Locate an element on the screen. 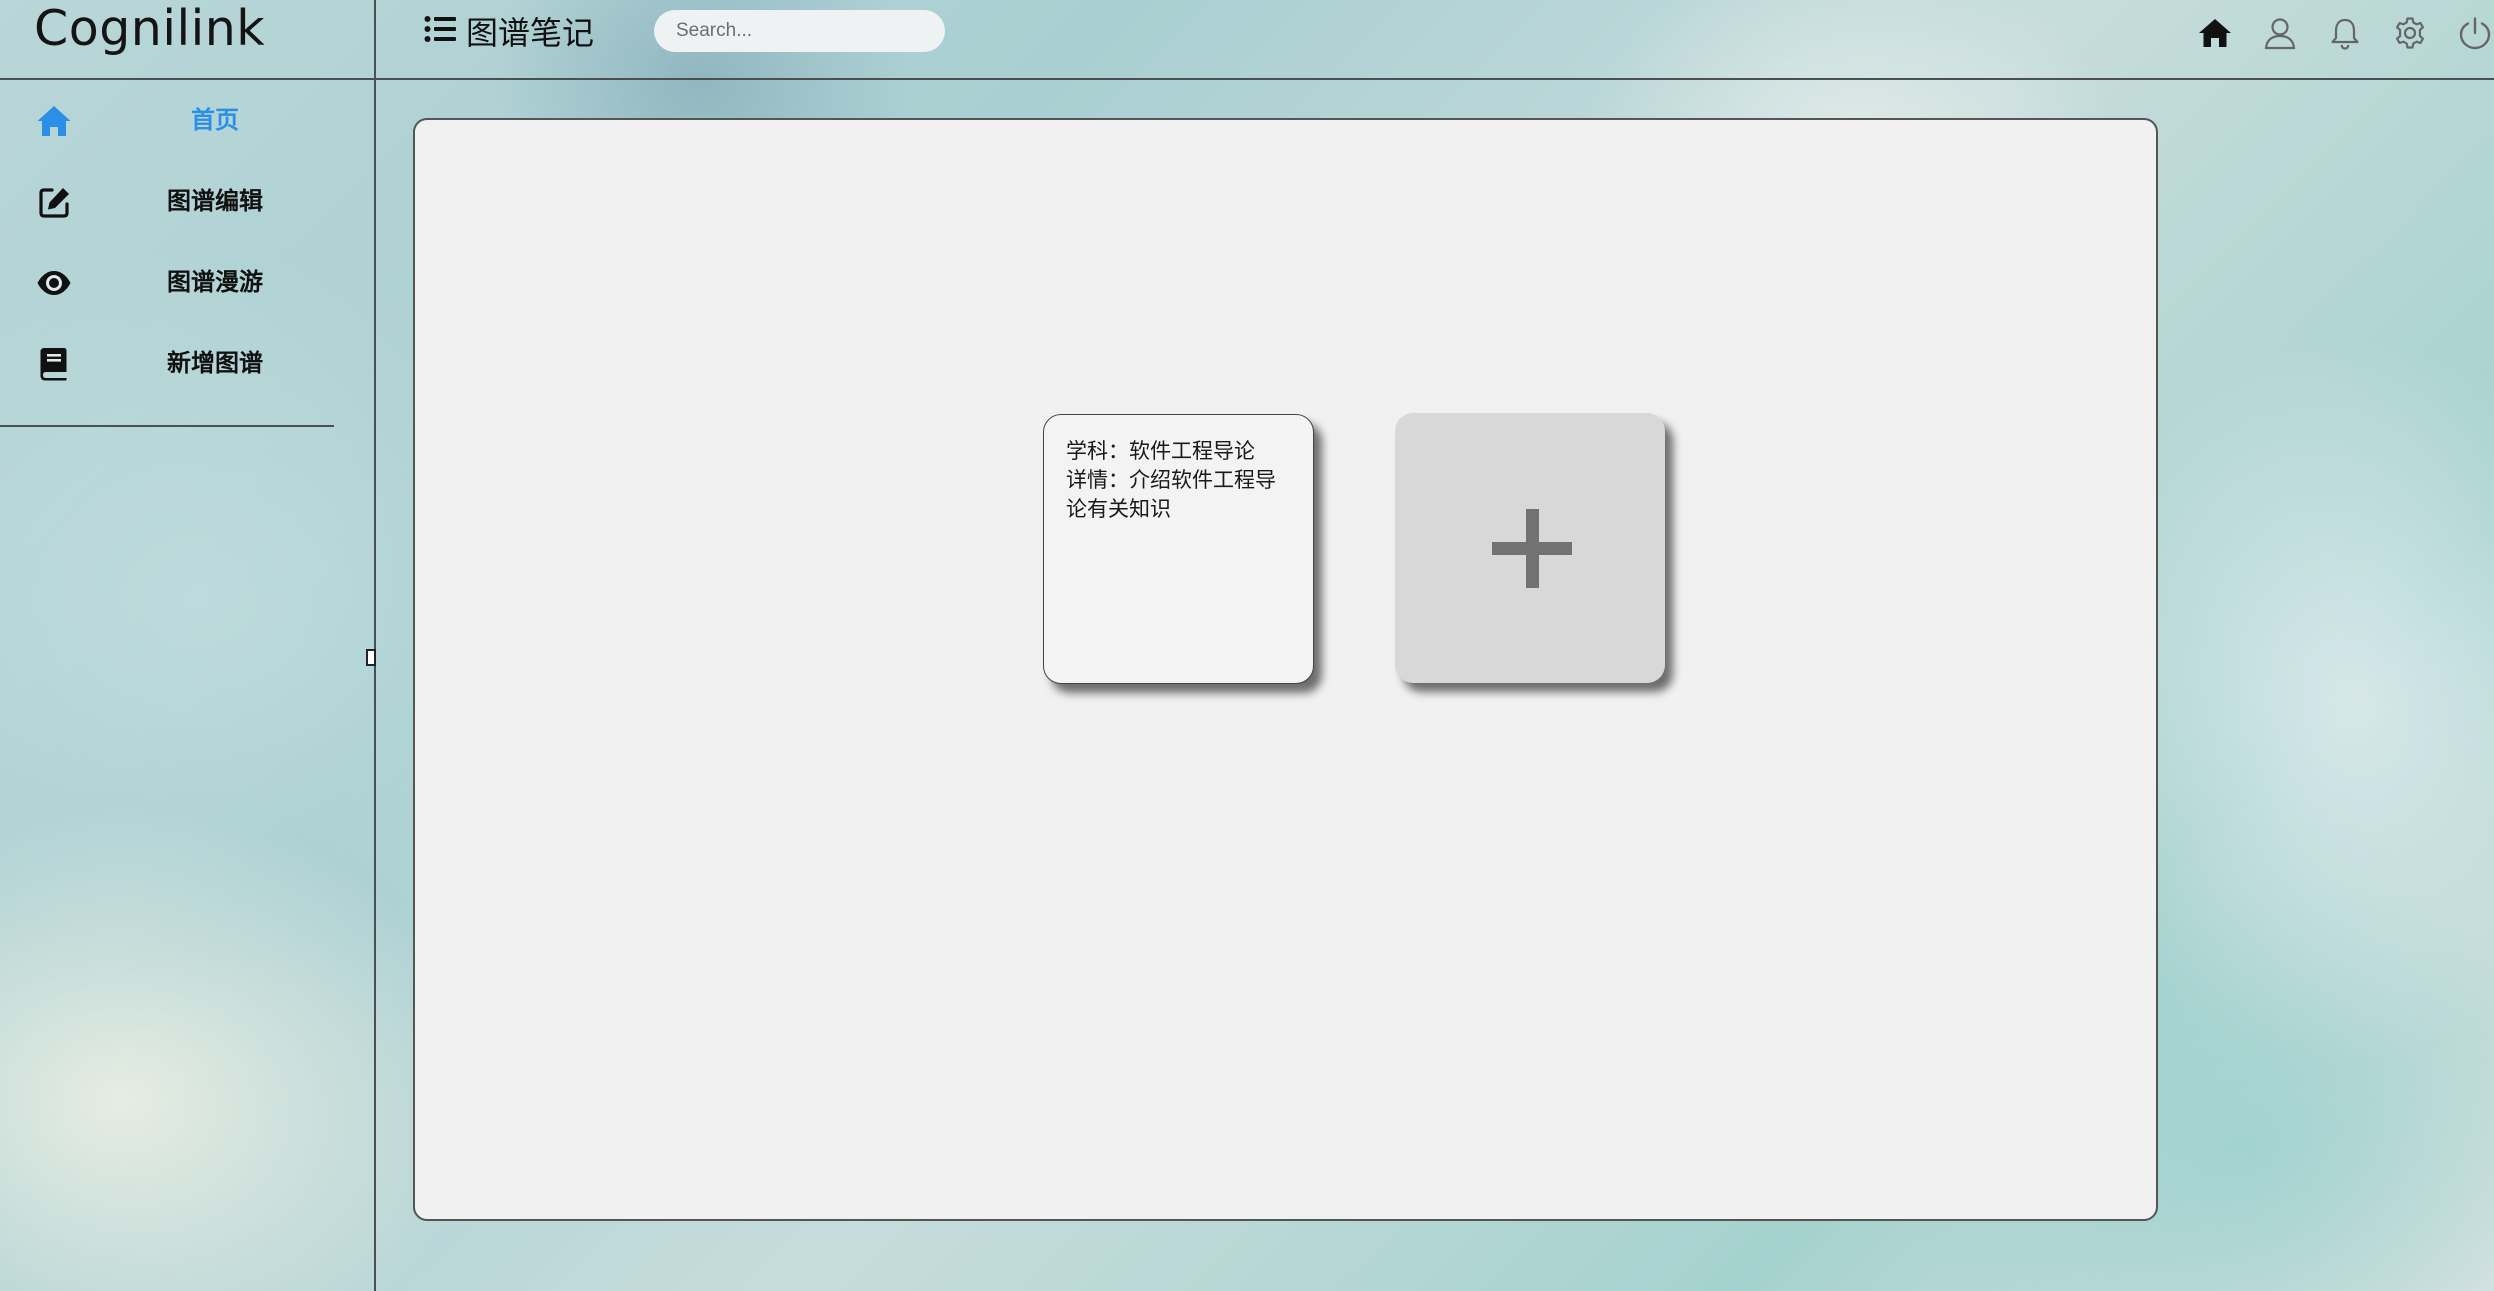 The image size is (2494, 1291). card-detail: 详情：介绍软件工程导论有关知识 is located at coordinates (1171, 494).